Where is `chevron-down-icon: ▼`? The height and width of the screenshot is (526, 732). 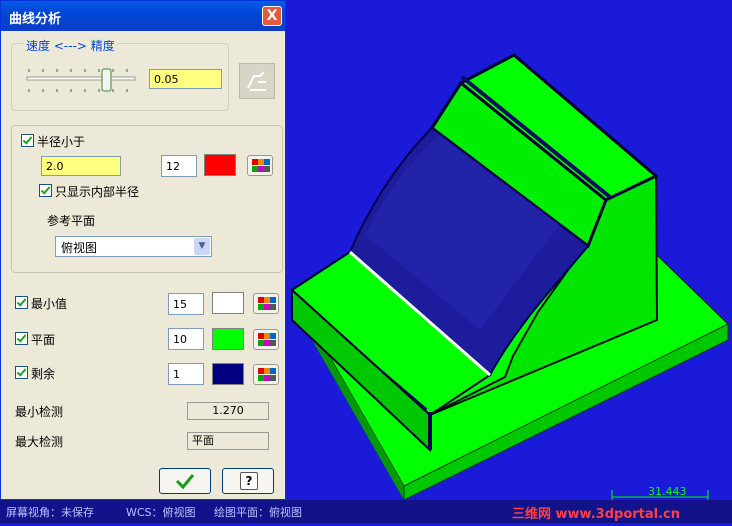
chevron-down-icon: ▼ is located at coordinates (202, 246).